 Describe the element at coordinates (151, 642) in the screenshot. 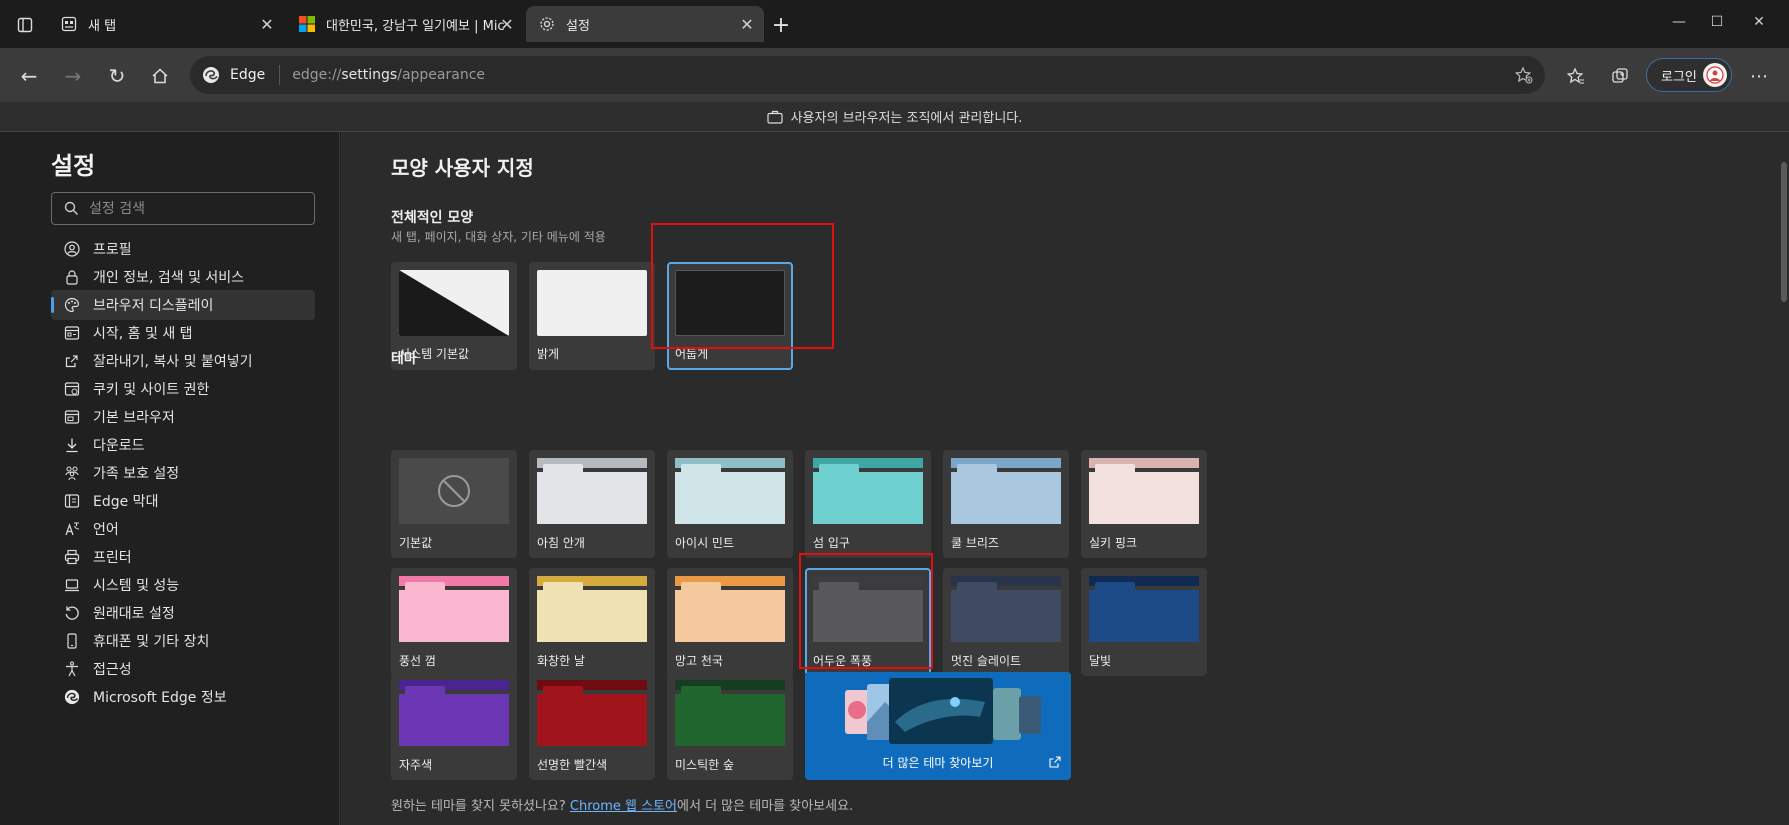

I see `sidebar-item-label: 휴대폰 및 기타 장치` at that location.